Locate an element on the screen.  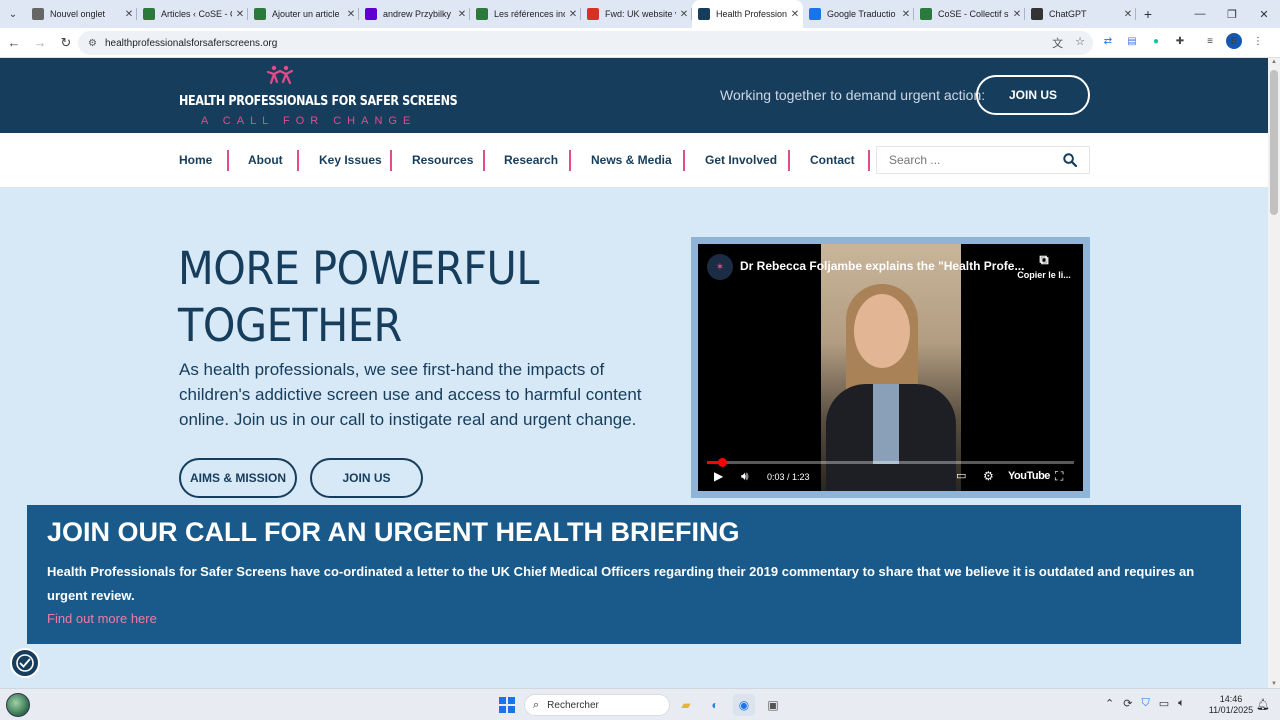
browser-menu-icon: ⋮ is located at coordinates (1258, 41).